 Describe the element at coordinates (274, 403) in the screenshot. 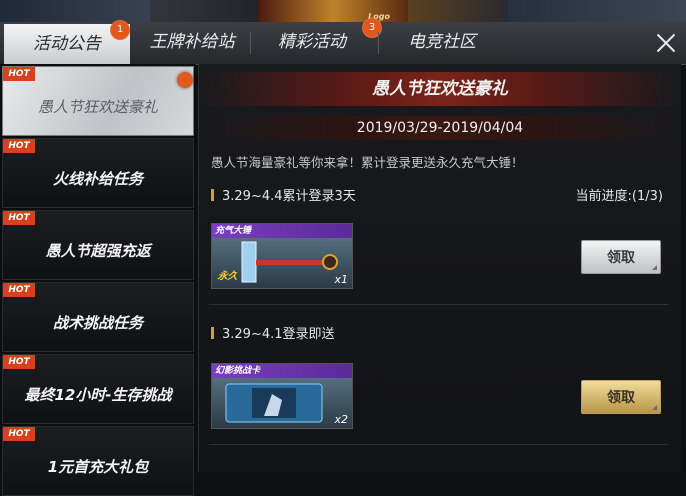

I see `challenge-card-icon` at that location.